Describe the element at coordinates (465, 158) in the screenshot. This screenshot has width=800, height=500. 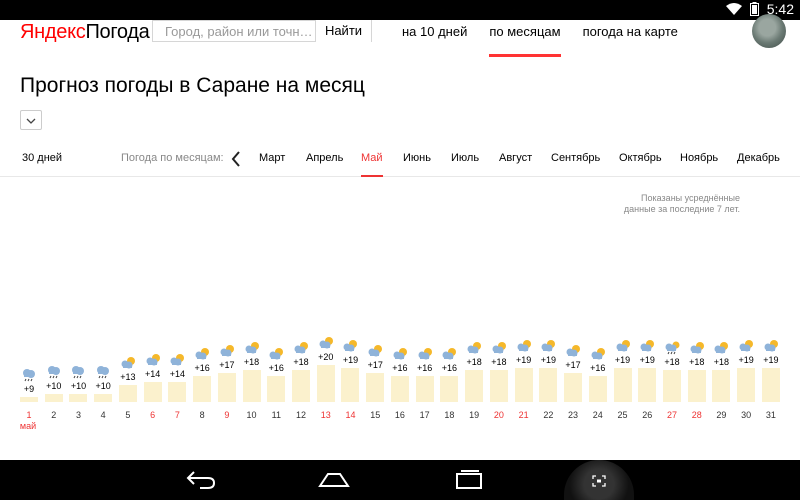
I see `tab-month-5: Июль` at that location.